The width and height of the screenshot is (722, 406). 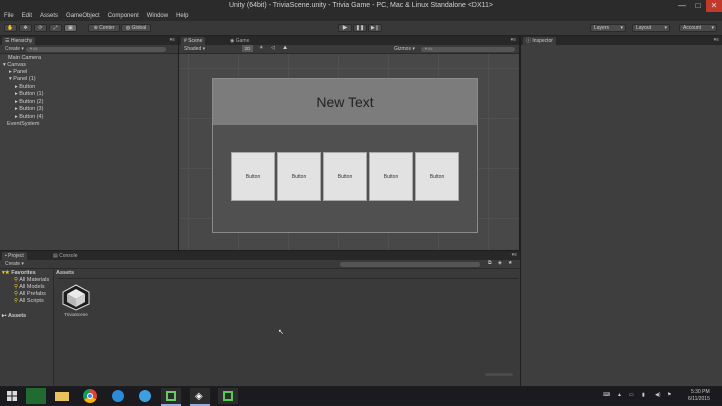 I want to click on recorder-app-icon, so click(x=228, y=396).